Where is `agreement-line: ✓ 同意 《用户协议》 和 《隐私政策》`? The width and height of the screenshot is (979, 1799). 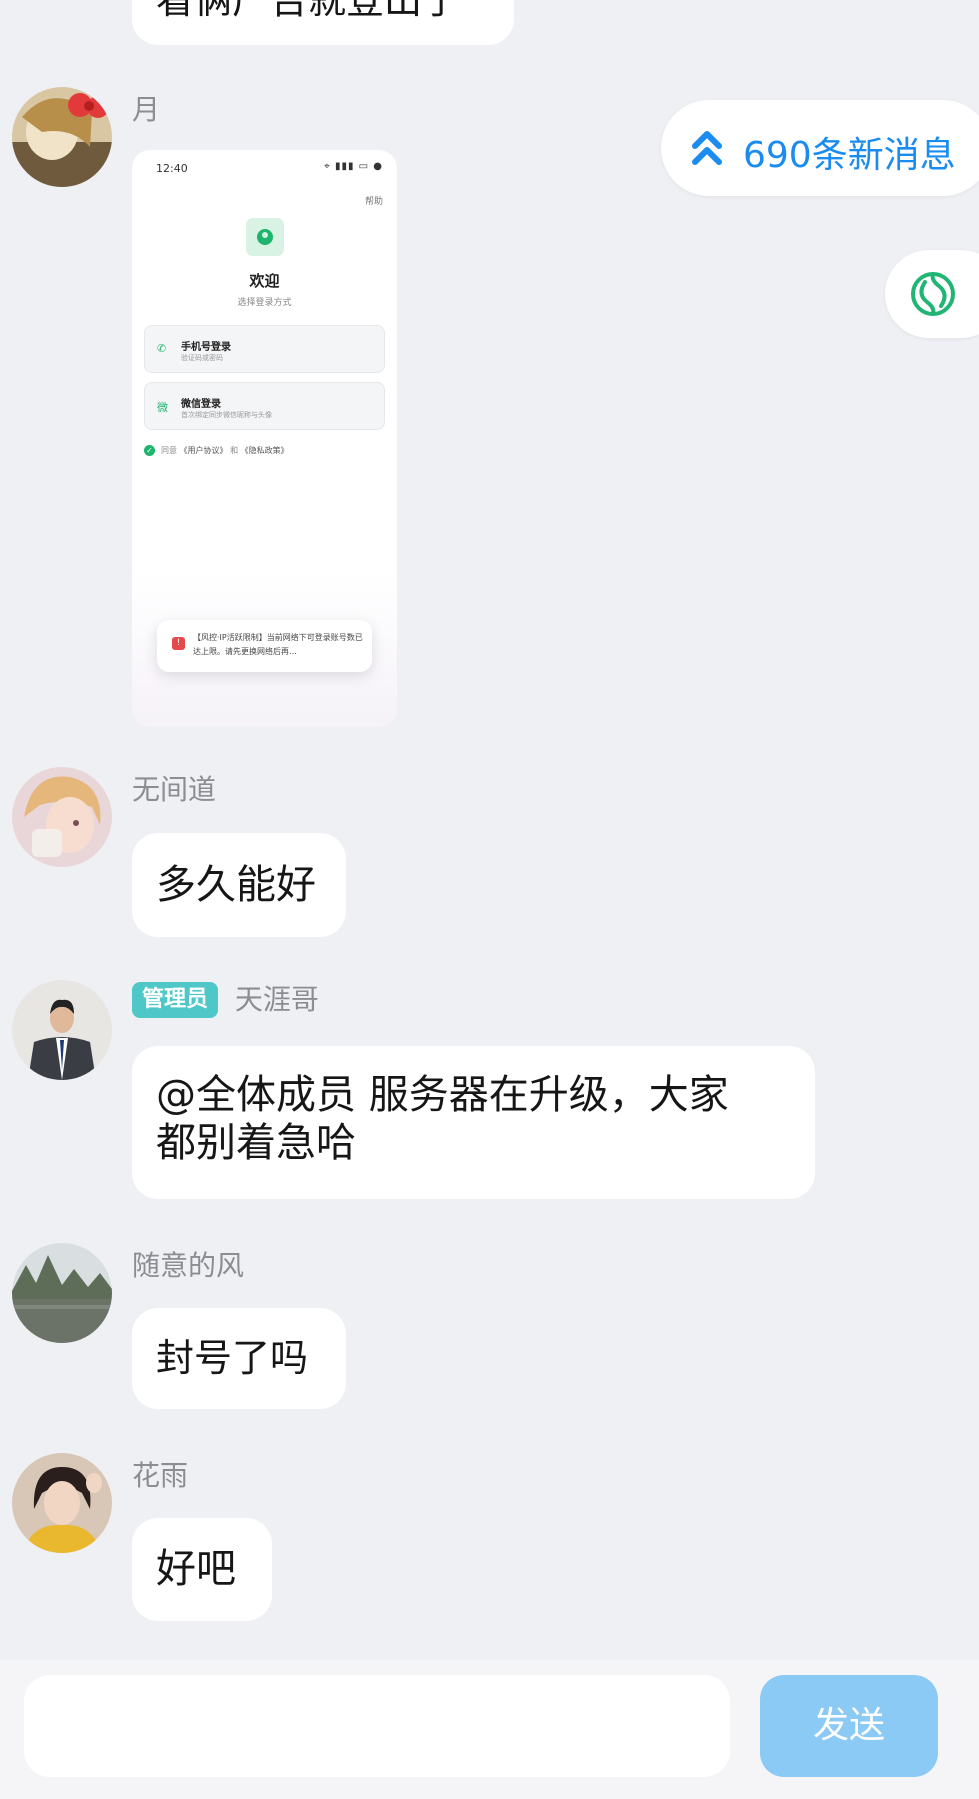
agreement-line: ✓ 同意 《用户协议》 和 《隐私政策》 is located at coordinates (216, 450).